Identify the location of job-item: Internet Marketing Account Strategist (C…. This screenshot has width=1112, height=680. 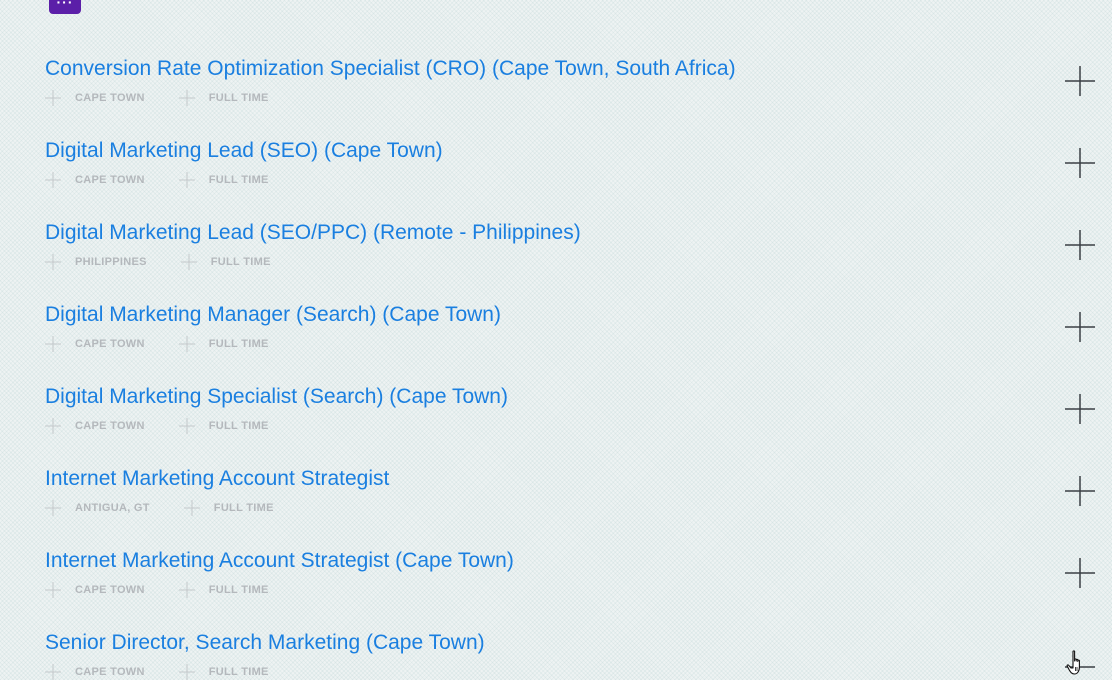
(556, 589).